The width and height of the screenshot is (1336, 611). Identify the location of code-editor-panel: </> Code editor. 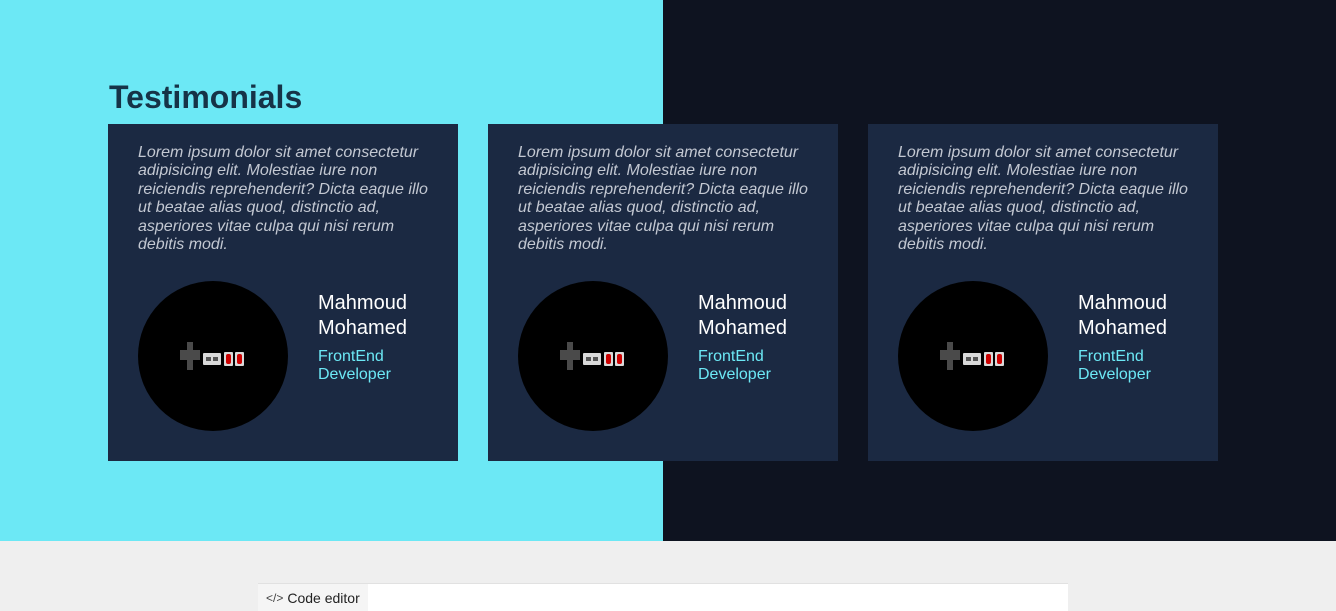
(663, 597).